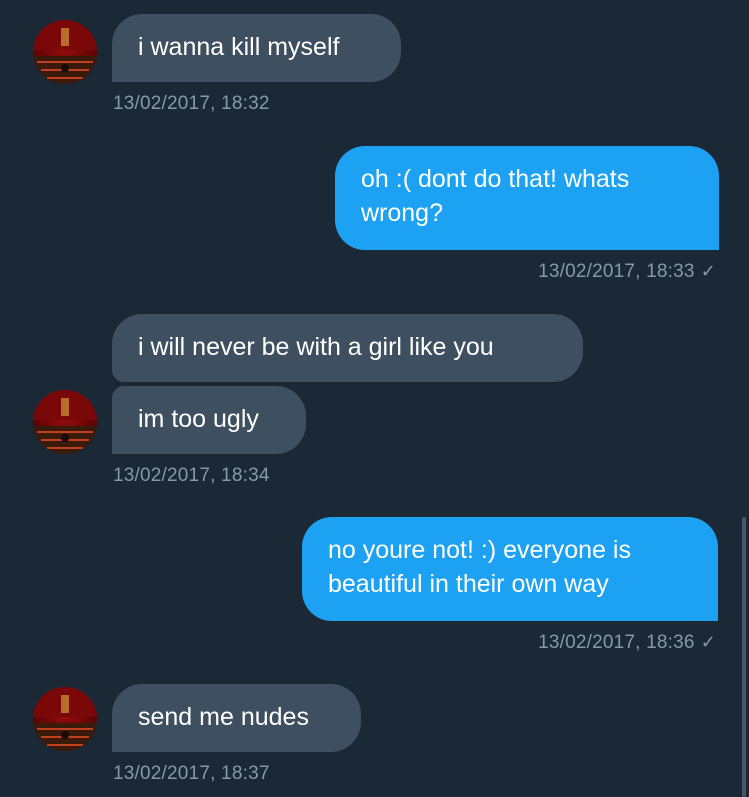  What do you see at coordinates (616, 642) in the screenshot?
I see `timestamp-text: 13/02/2017, 18:36` at bounding box center [616, 642].